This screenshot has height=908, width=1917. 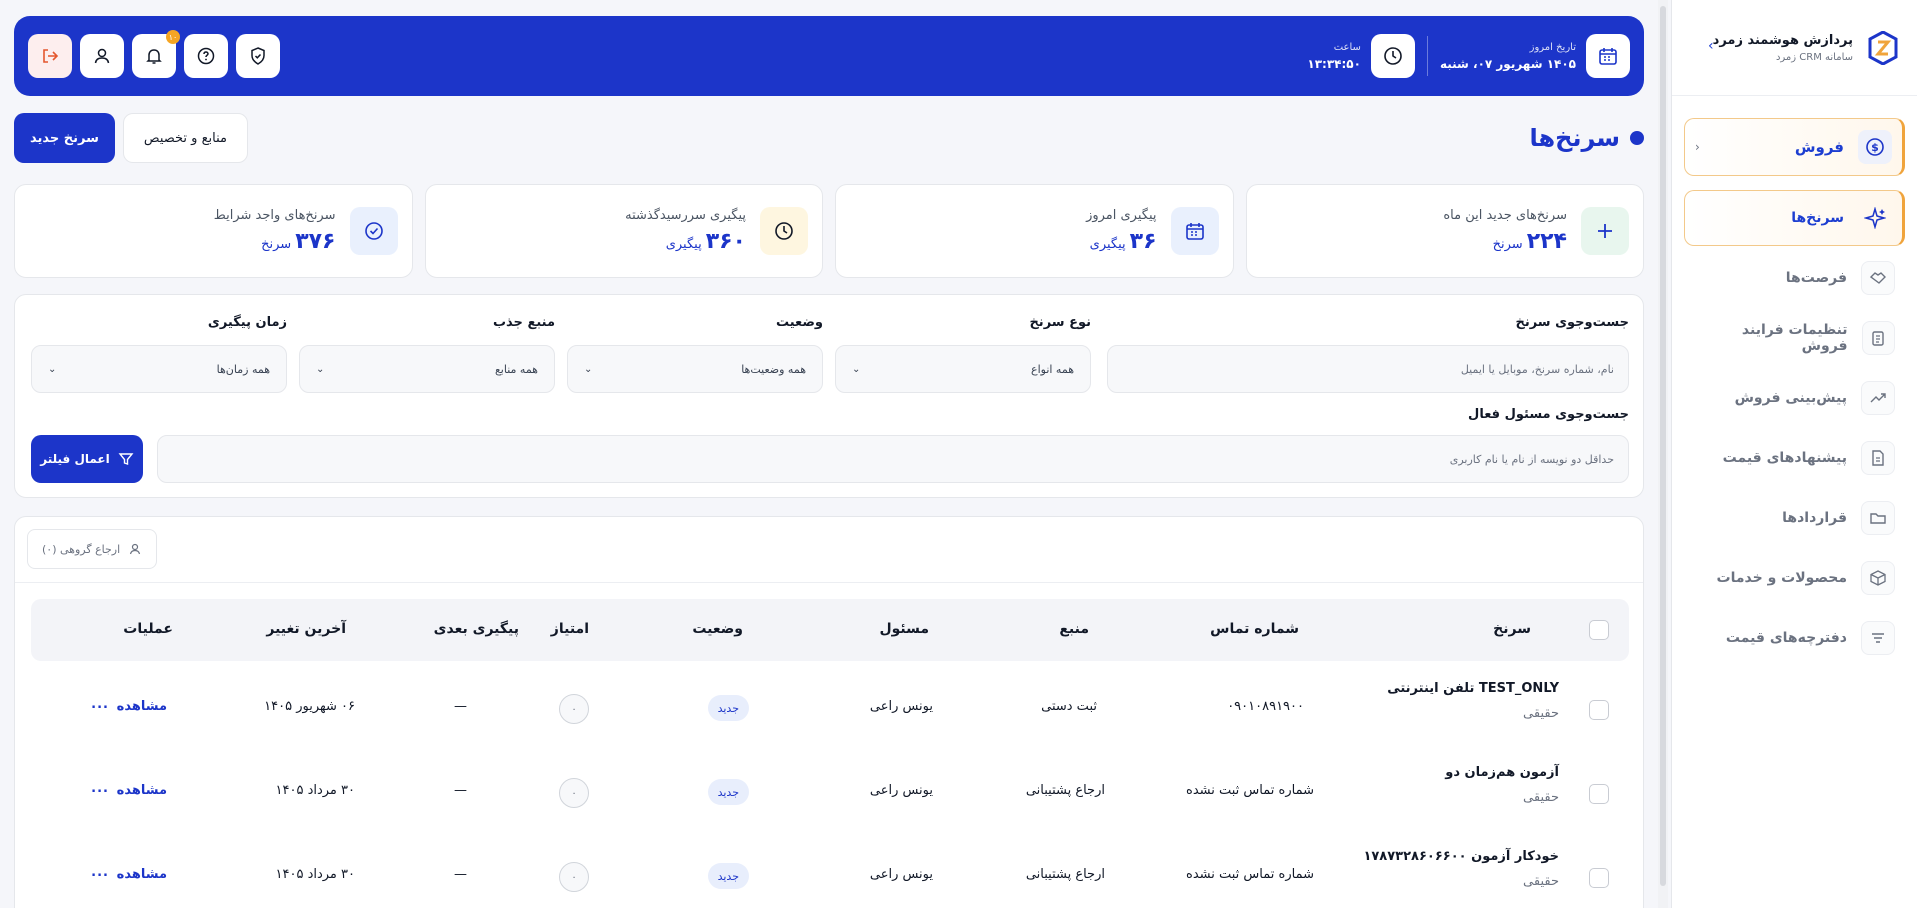 What do you see at coordinates (1817, 218) in the screenshot?
I see `sidebar-item-label: سرنخ‌ها` at bounding box center [1817, 218].